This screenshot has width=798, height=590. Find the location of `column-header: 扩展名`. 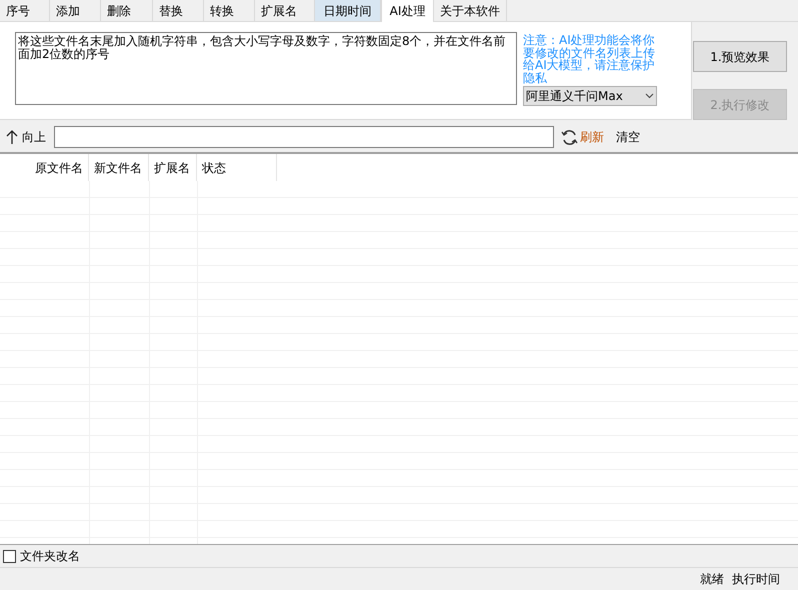

column-header: 扩展名 is located at coordinates (173, 167).